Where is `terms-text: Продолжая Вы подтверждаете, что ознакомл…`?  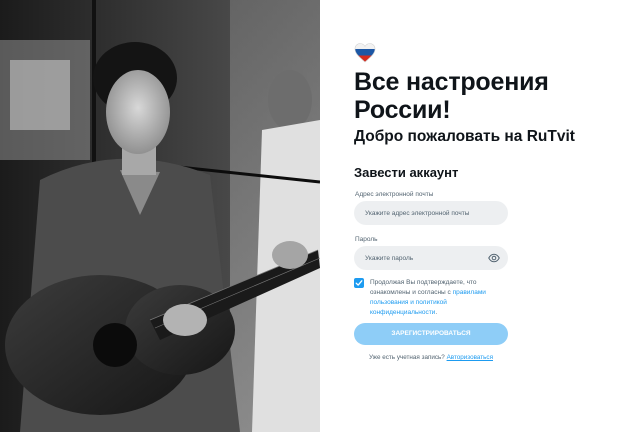 terms-text: Продолжая Вы подтверждаете, что ознакомл… is located at coordinates (440, 298).